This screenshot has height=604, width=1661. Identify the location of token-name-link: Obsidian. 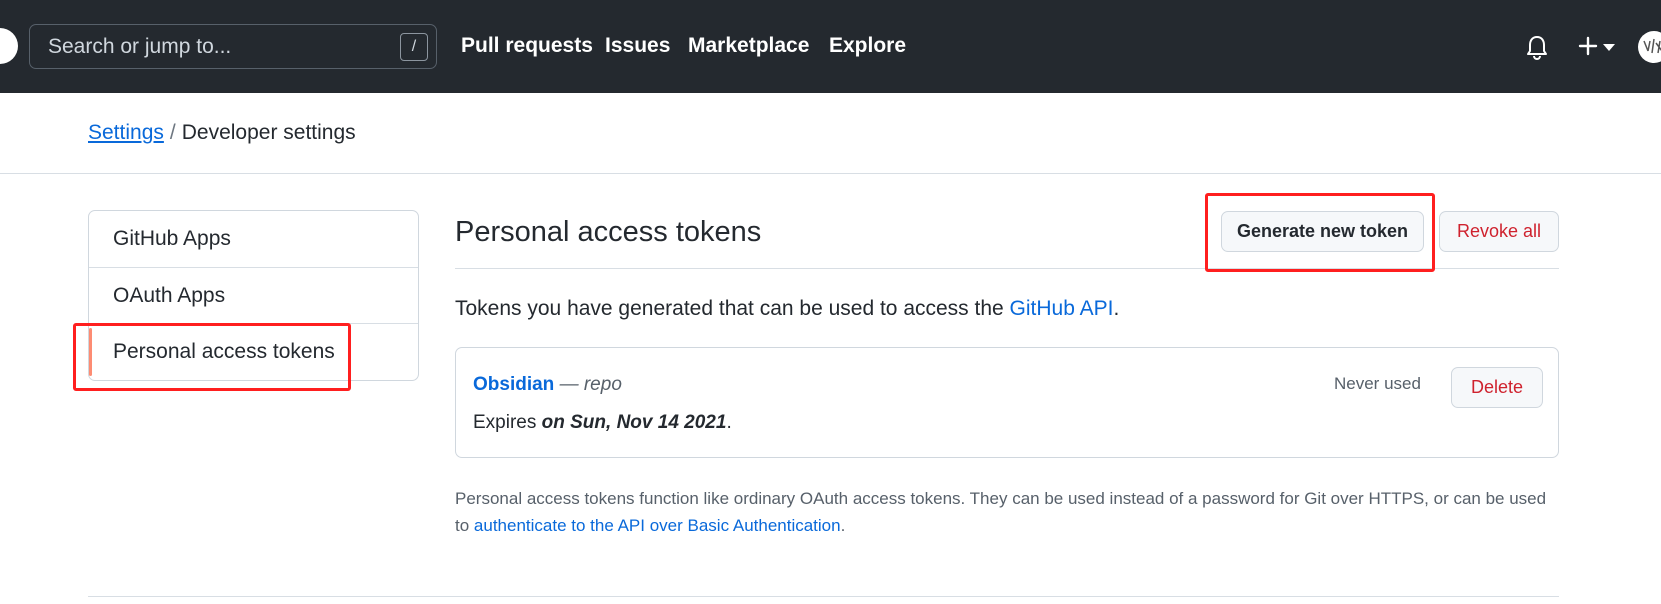
(513, 384).